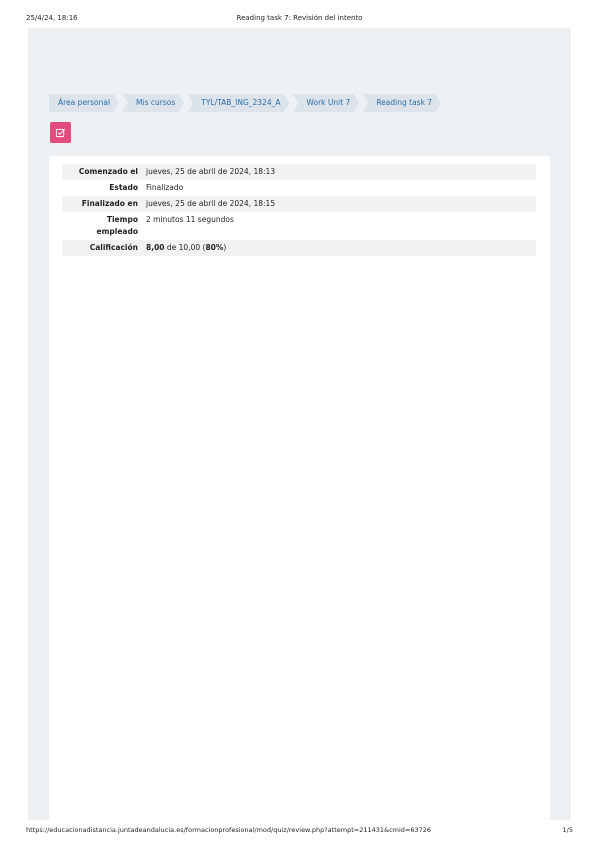  I want to click on state-label: Estado, so click(123, 187).